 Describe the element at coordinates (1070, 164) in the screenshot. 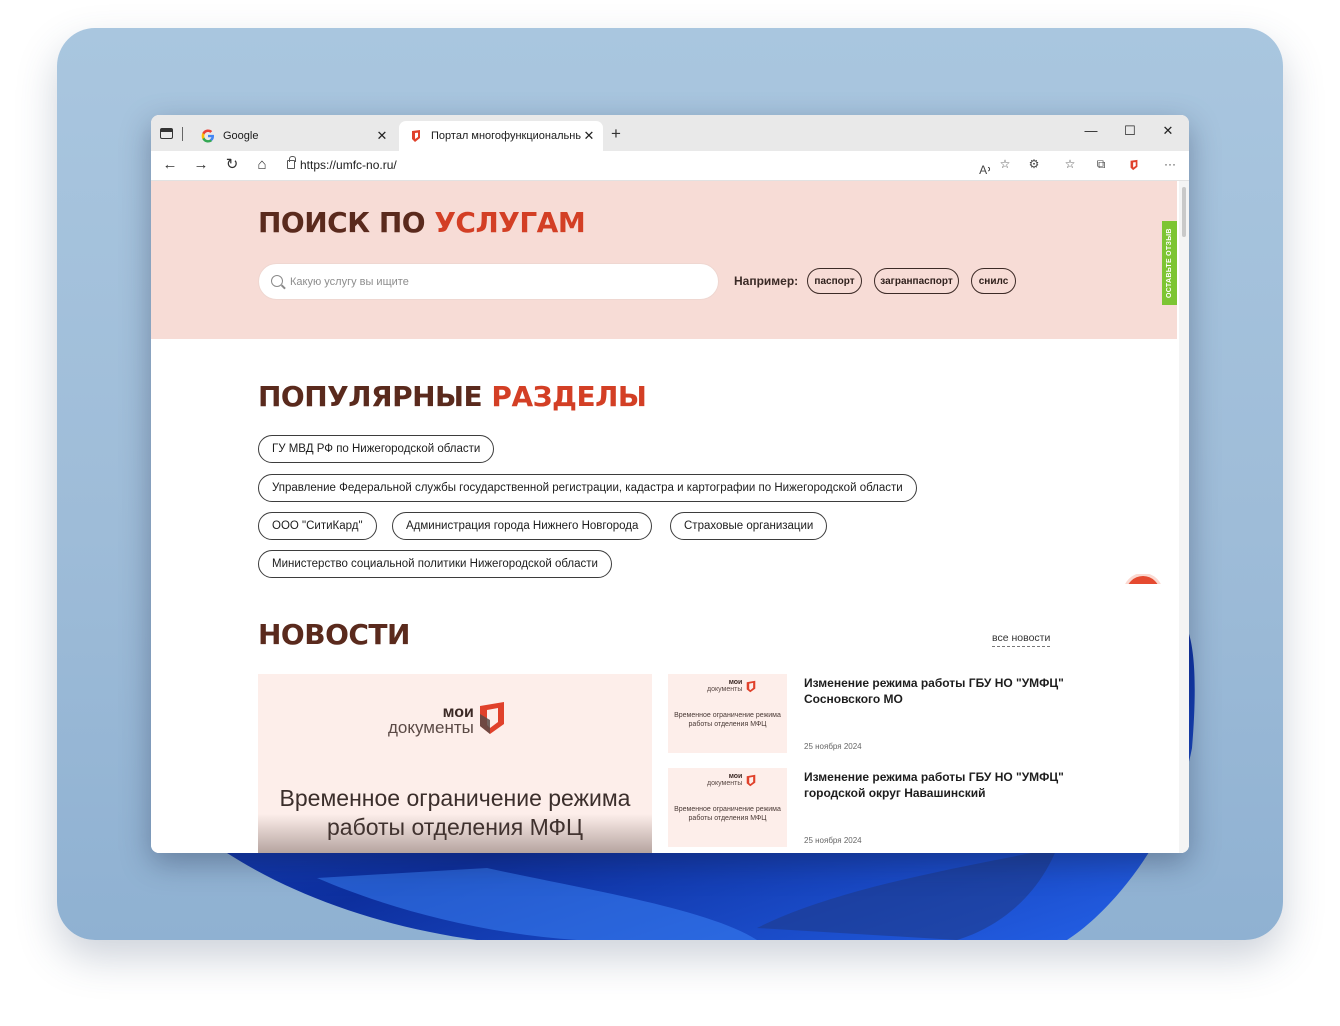

I see `favorites-icon: ☆` at that location.